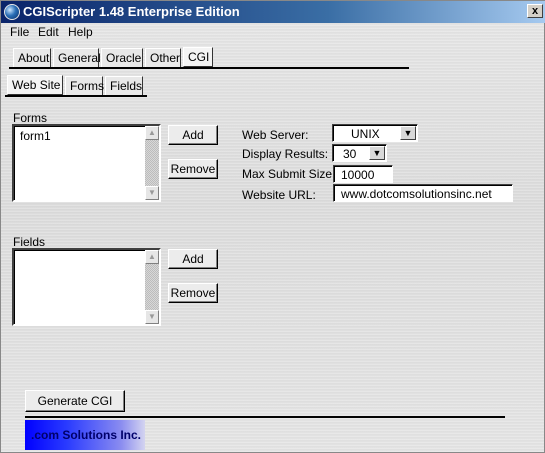 Image resolution: width=545 pixels, height=453 pixels. What do you see at coordinates (289, 174) in the screenshot?
I see `max-submit-label: Max Submit Size:` at bounding box center [289, 174].